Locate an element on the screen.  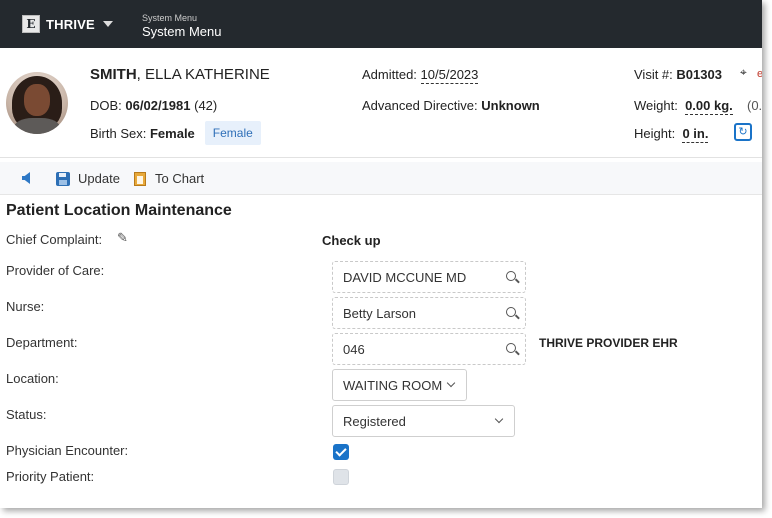
dob-value: 06/02/1981 is located at coordinates (158, 105).